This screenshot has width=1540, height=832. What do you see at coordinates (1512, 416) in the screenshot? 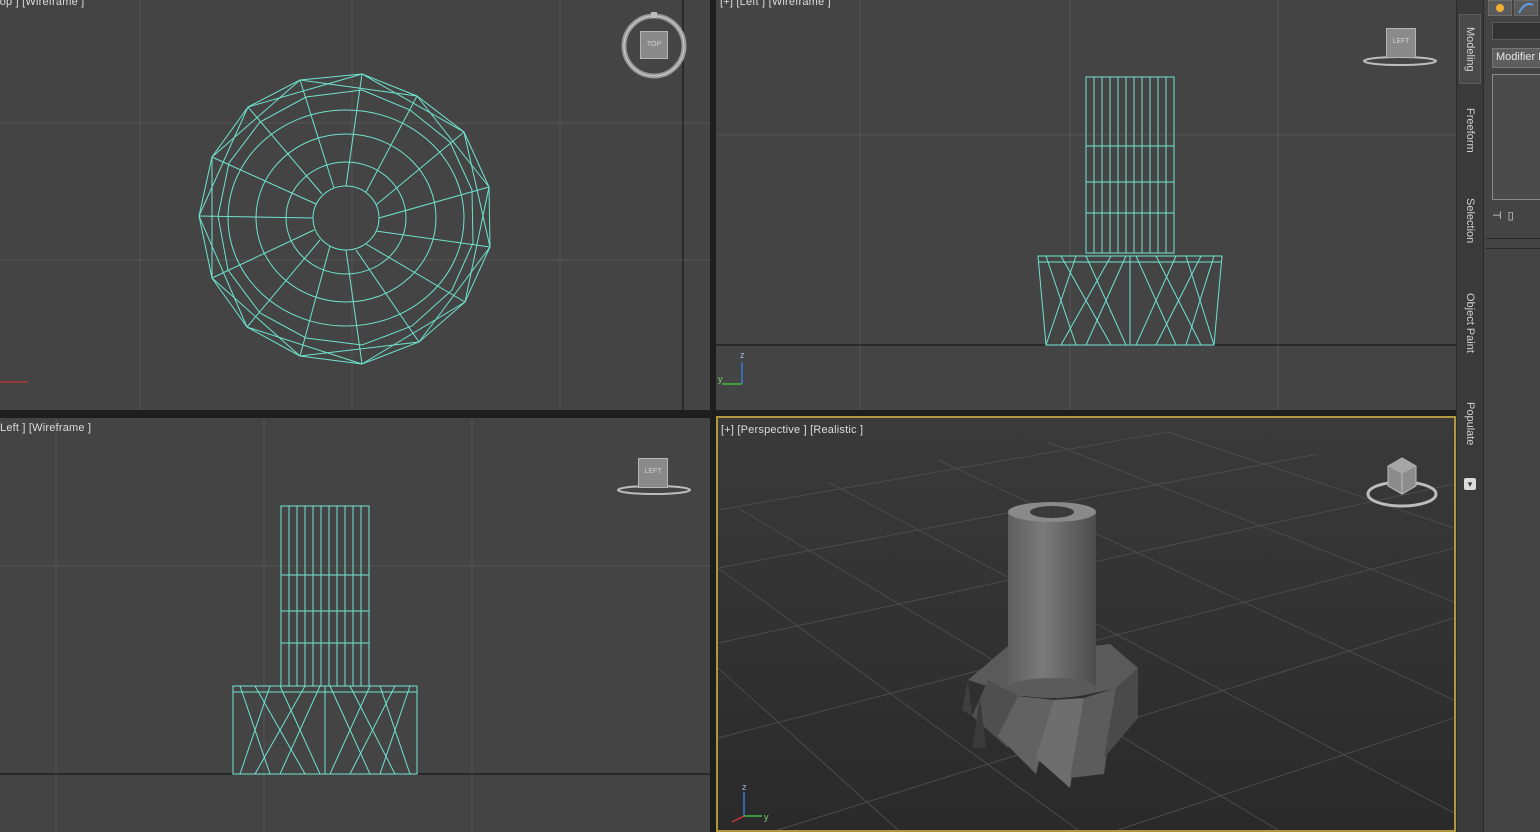
I see `command-panel: Modifier List ⊣ ▯` at bounding box center [1512, 416].